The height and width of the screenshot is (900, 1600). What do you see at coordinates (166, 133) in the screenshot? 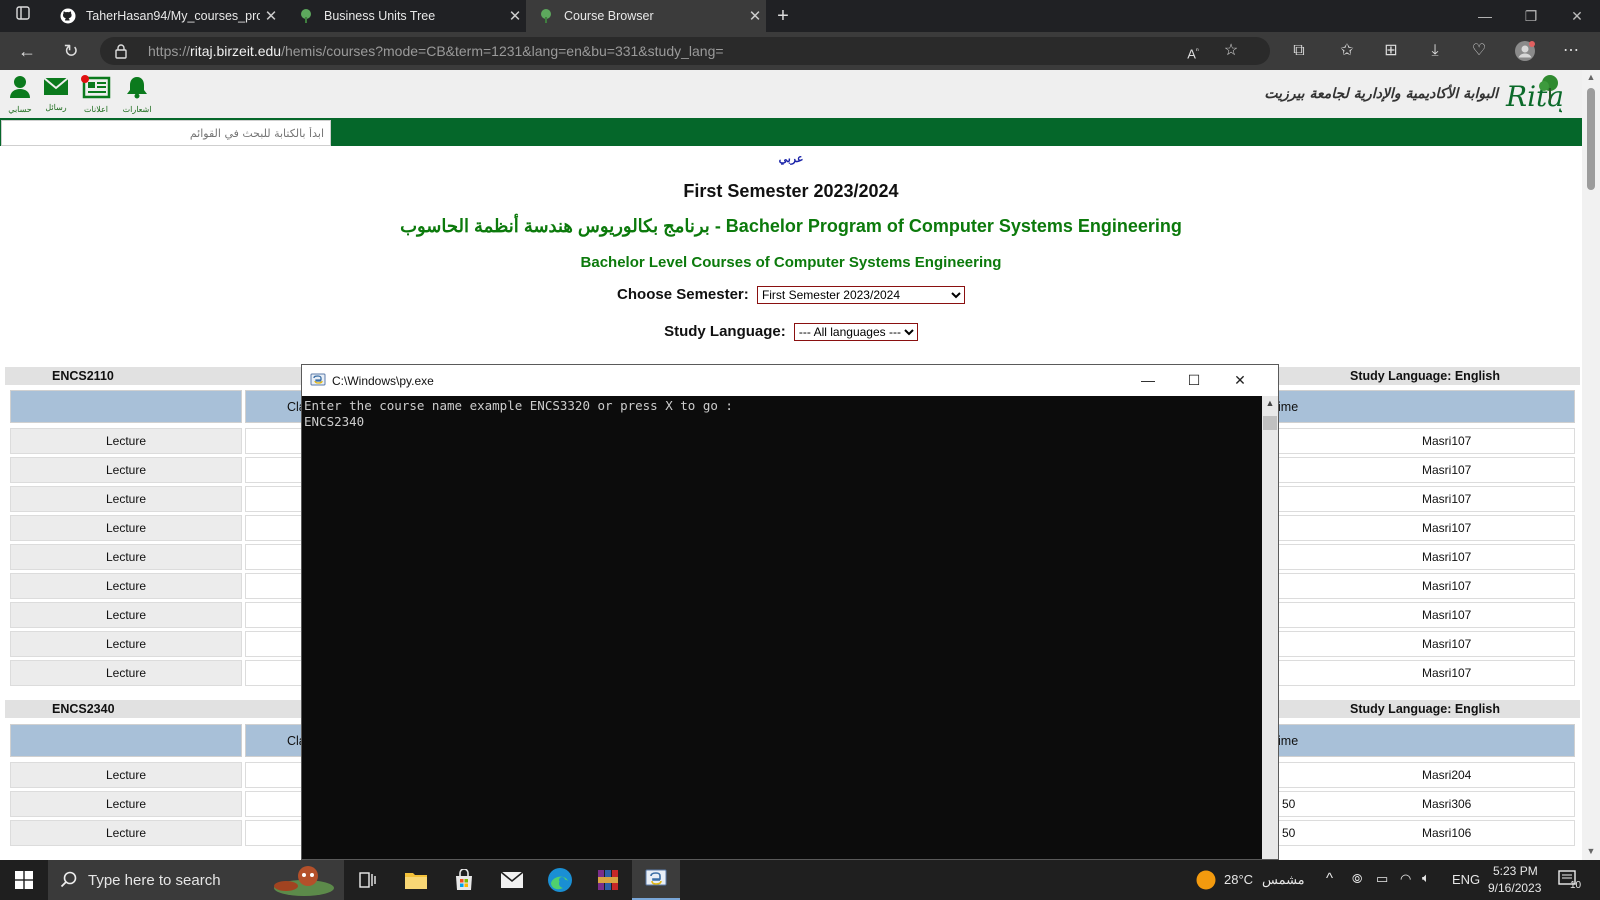
I see `menu-search-input` at bounding box center [166, 133].